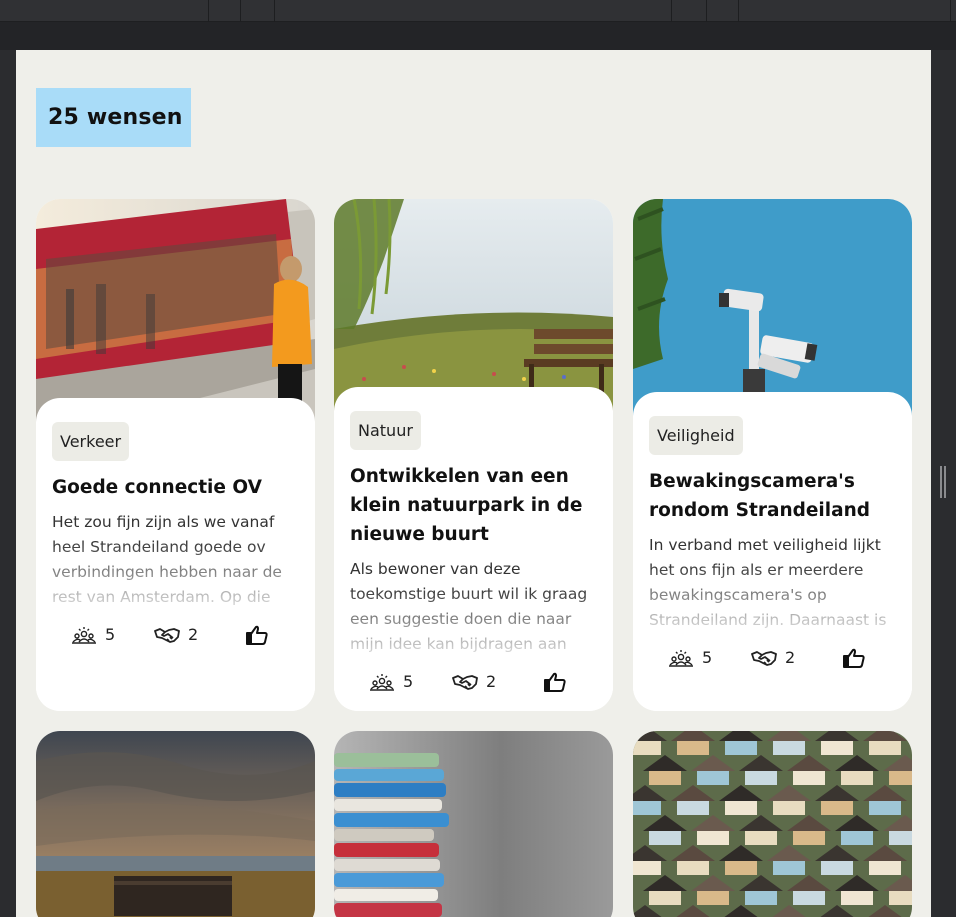 The height and width of the screenshot is (917, 956). What do you see at coordinates (473, 309) in the screenshot?
I see `meadow-bench-photo` at bounding box center [473, 309].